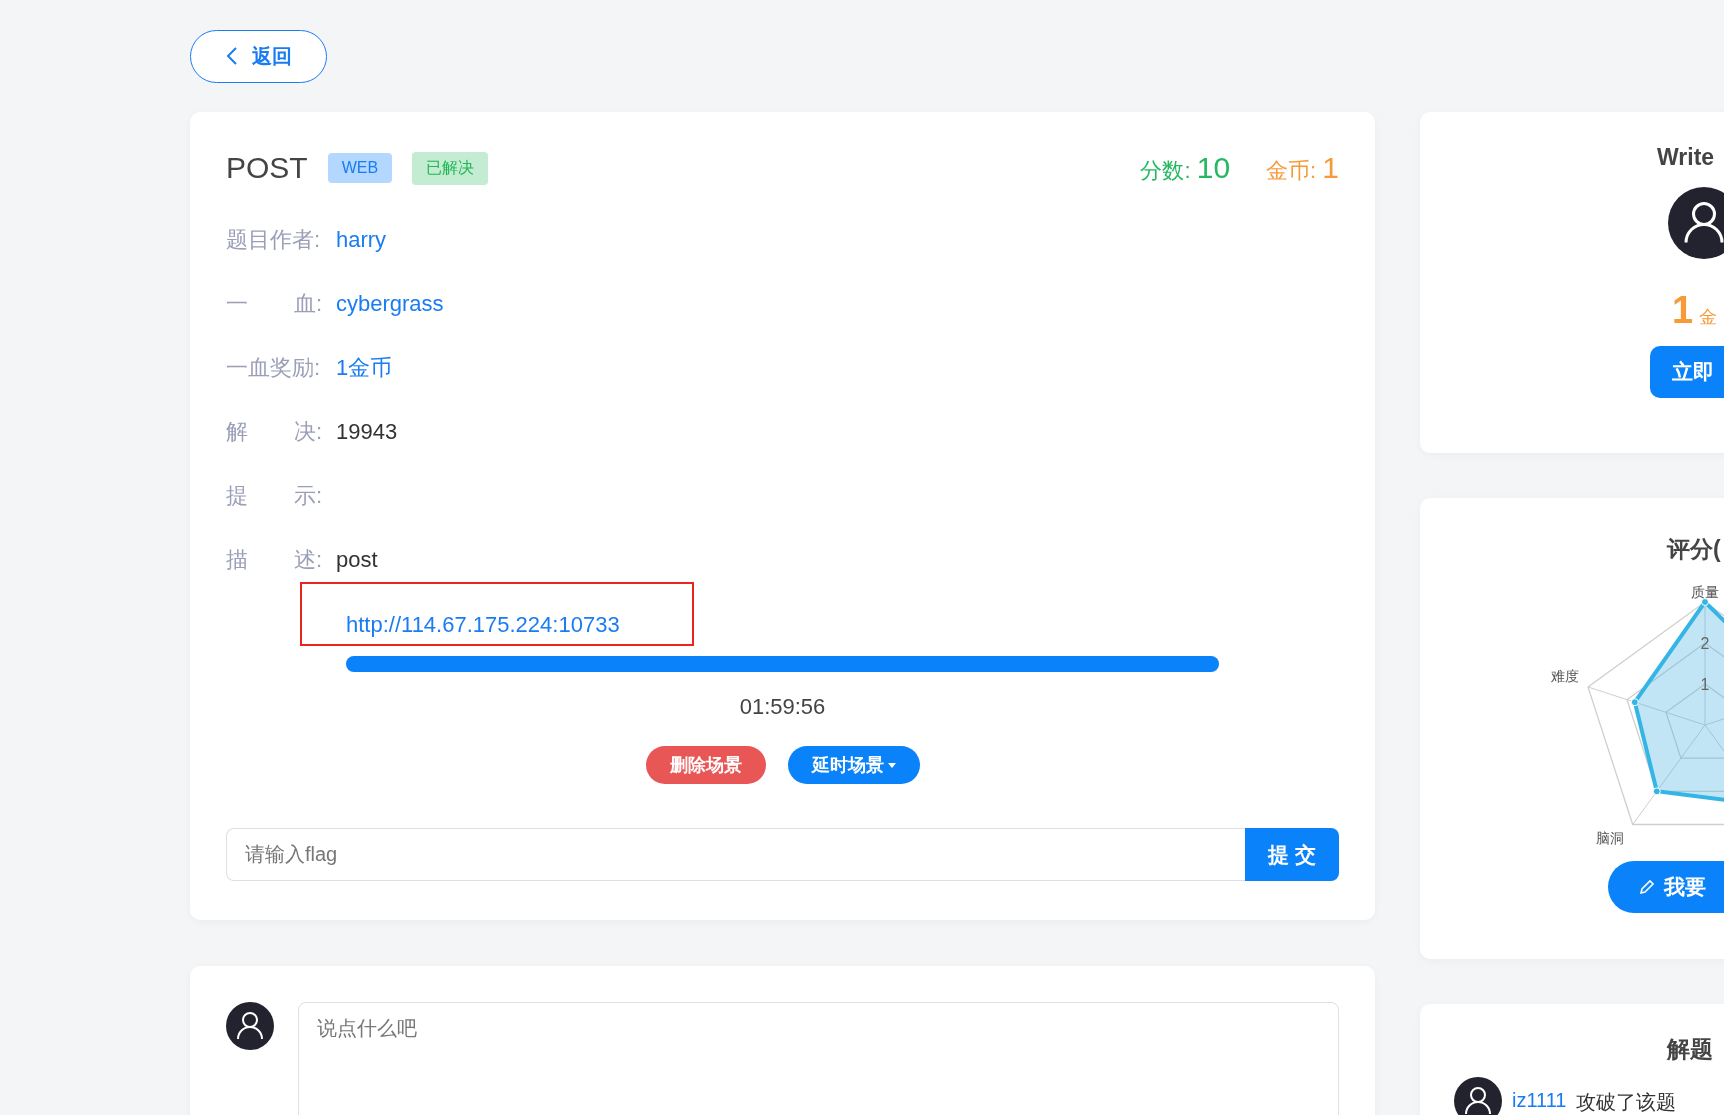 The width and height of the screenshot is (1724, 1115). I want to click on axis-label: 质量, so click(1705, 592).